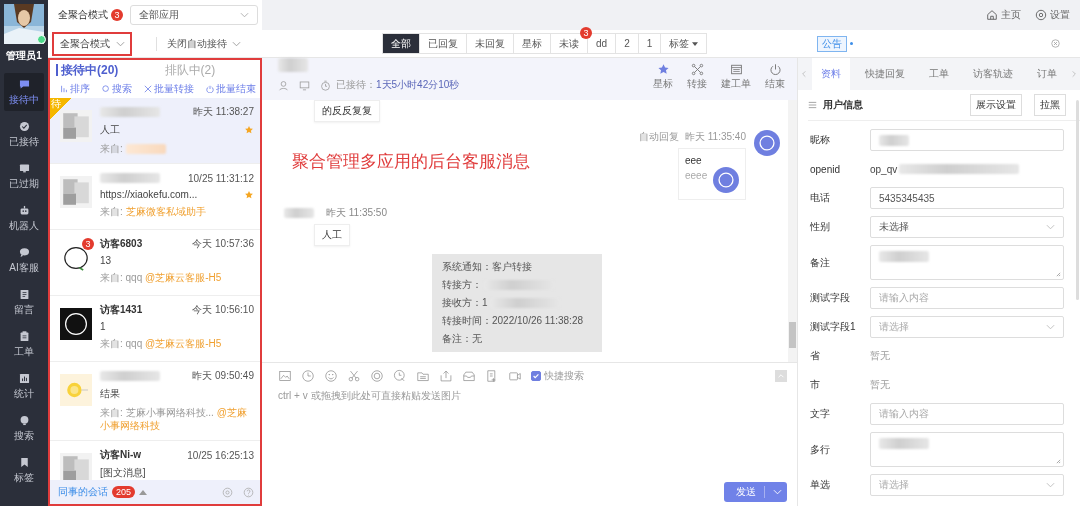 The image size is (1080, 506). Describe the element at coordinates (939, 74) in the screenshot. I see `profile-tab: 工单` at that location.